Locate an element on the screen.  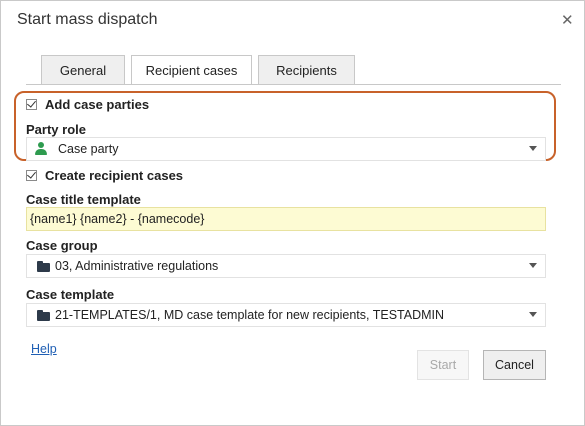
dialog-title: Start mass dispatch is located at coordinates (87, 19).